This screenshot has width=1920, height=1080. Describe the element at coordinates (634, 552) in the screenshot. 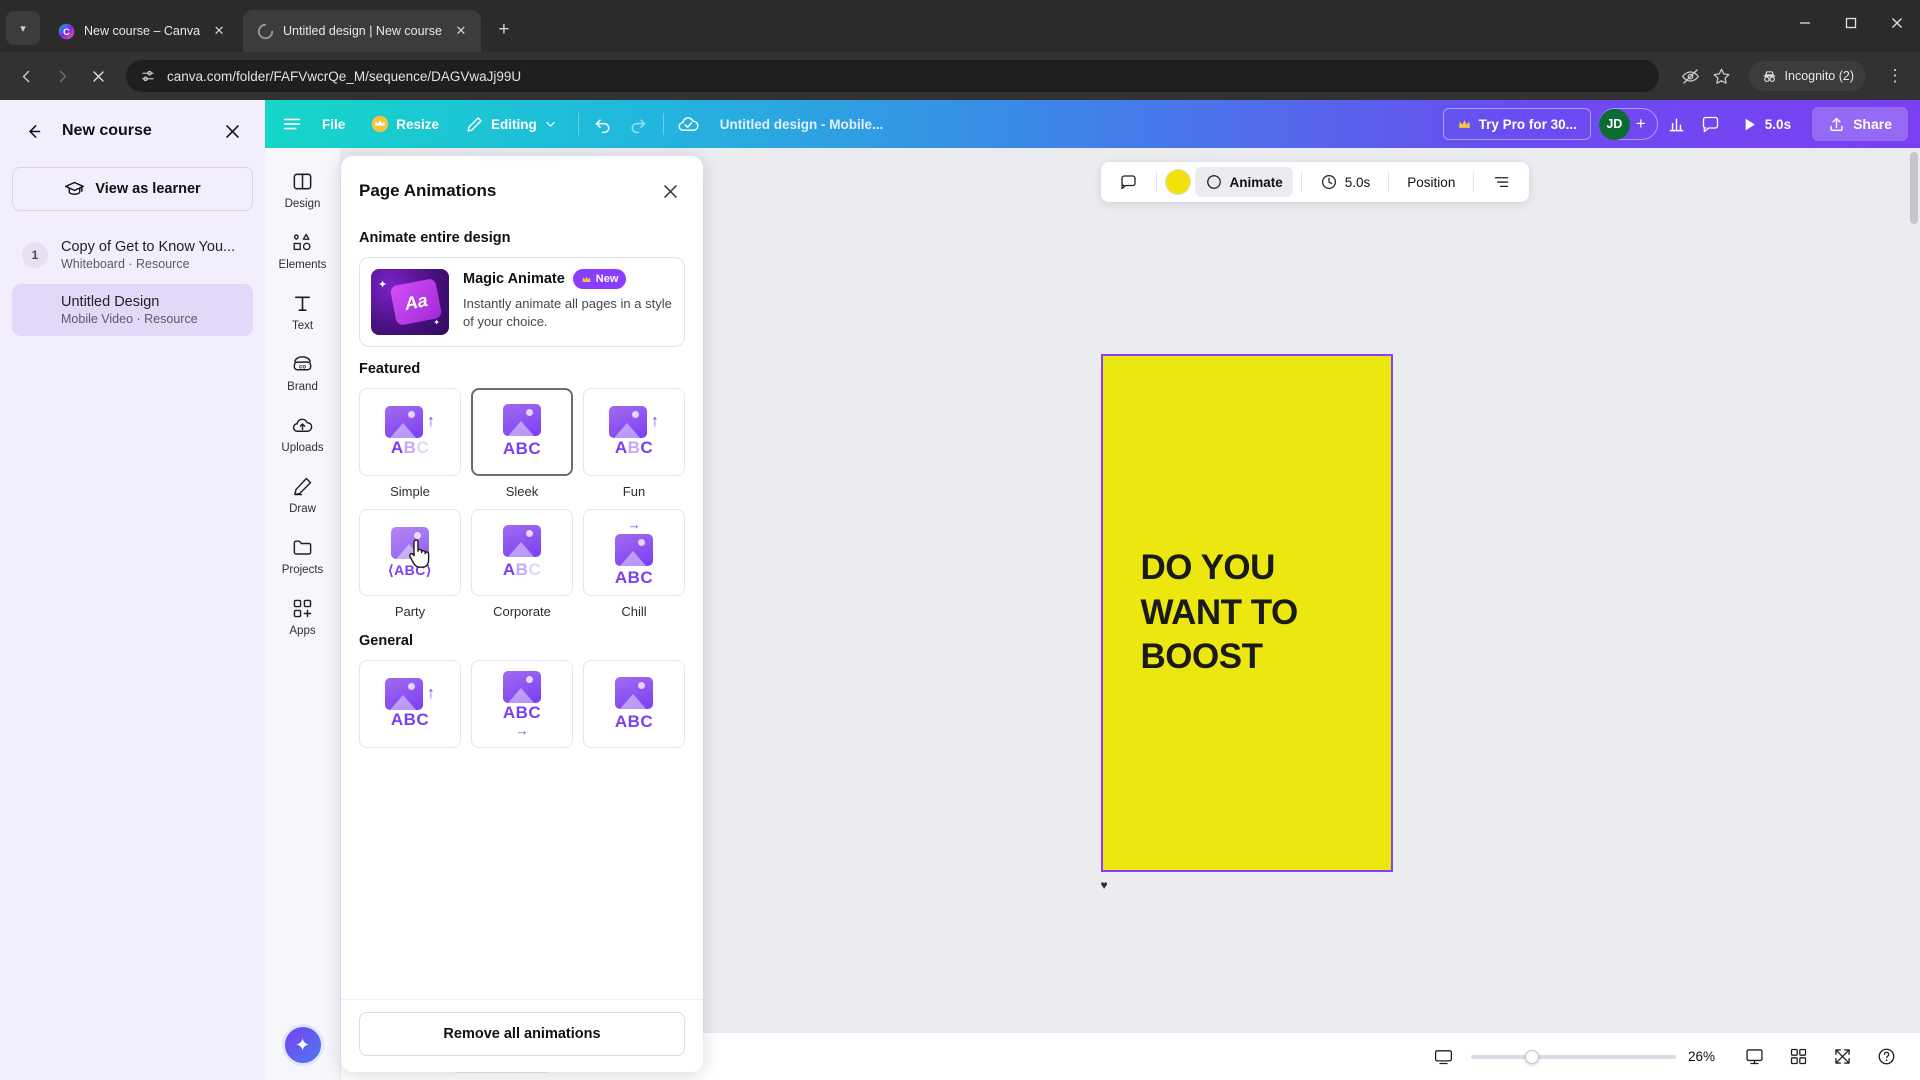

I see `animation-thumb-chill: → ABC` at that location.